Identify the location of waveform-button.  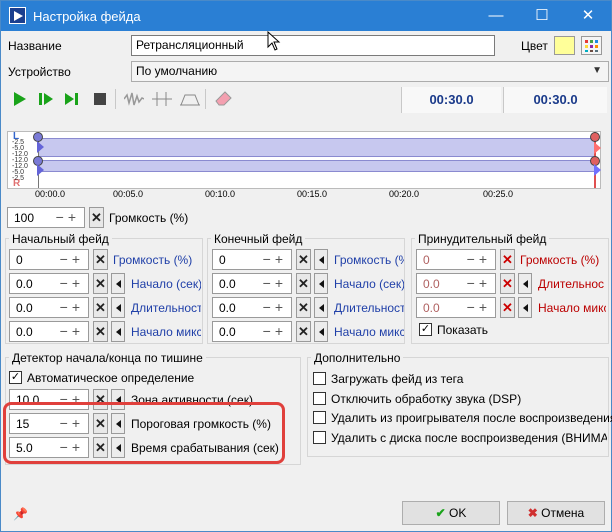
(134, 99).